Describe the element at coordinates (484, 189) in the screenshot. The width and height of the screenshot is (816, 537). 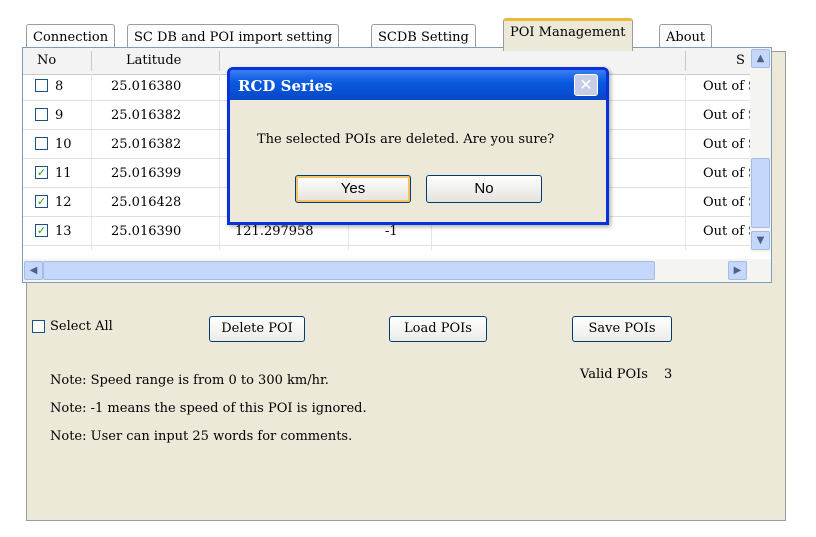
I see `no-button: No` at that location.